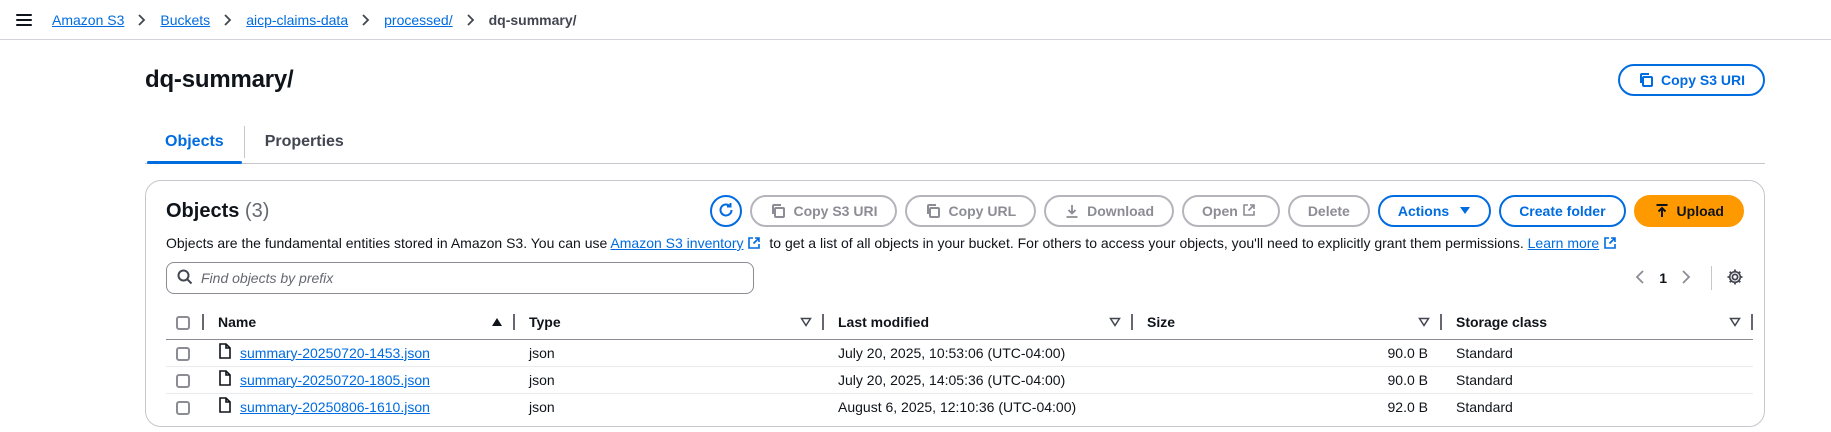 The height and width of the screenshot is (432, 1831). What do you see at coordinates (88, 20) in the screenshot?
I see `breadcrumb-amazon-s3: Amazon S3` at bounding box center [88, 20].